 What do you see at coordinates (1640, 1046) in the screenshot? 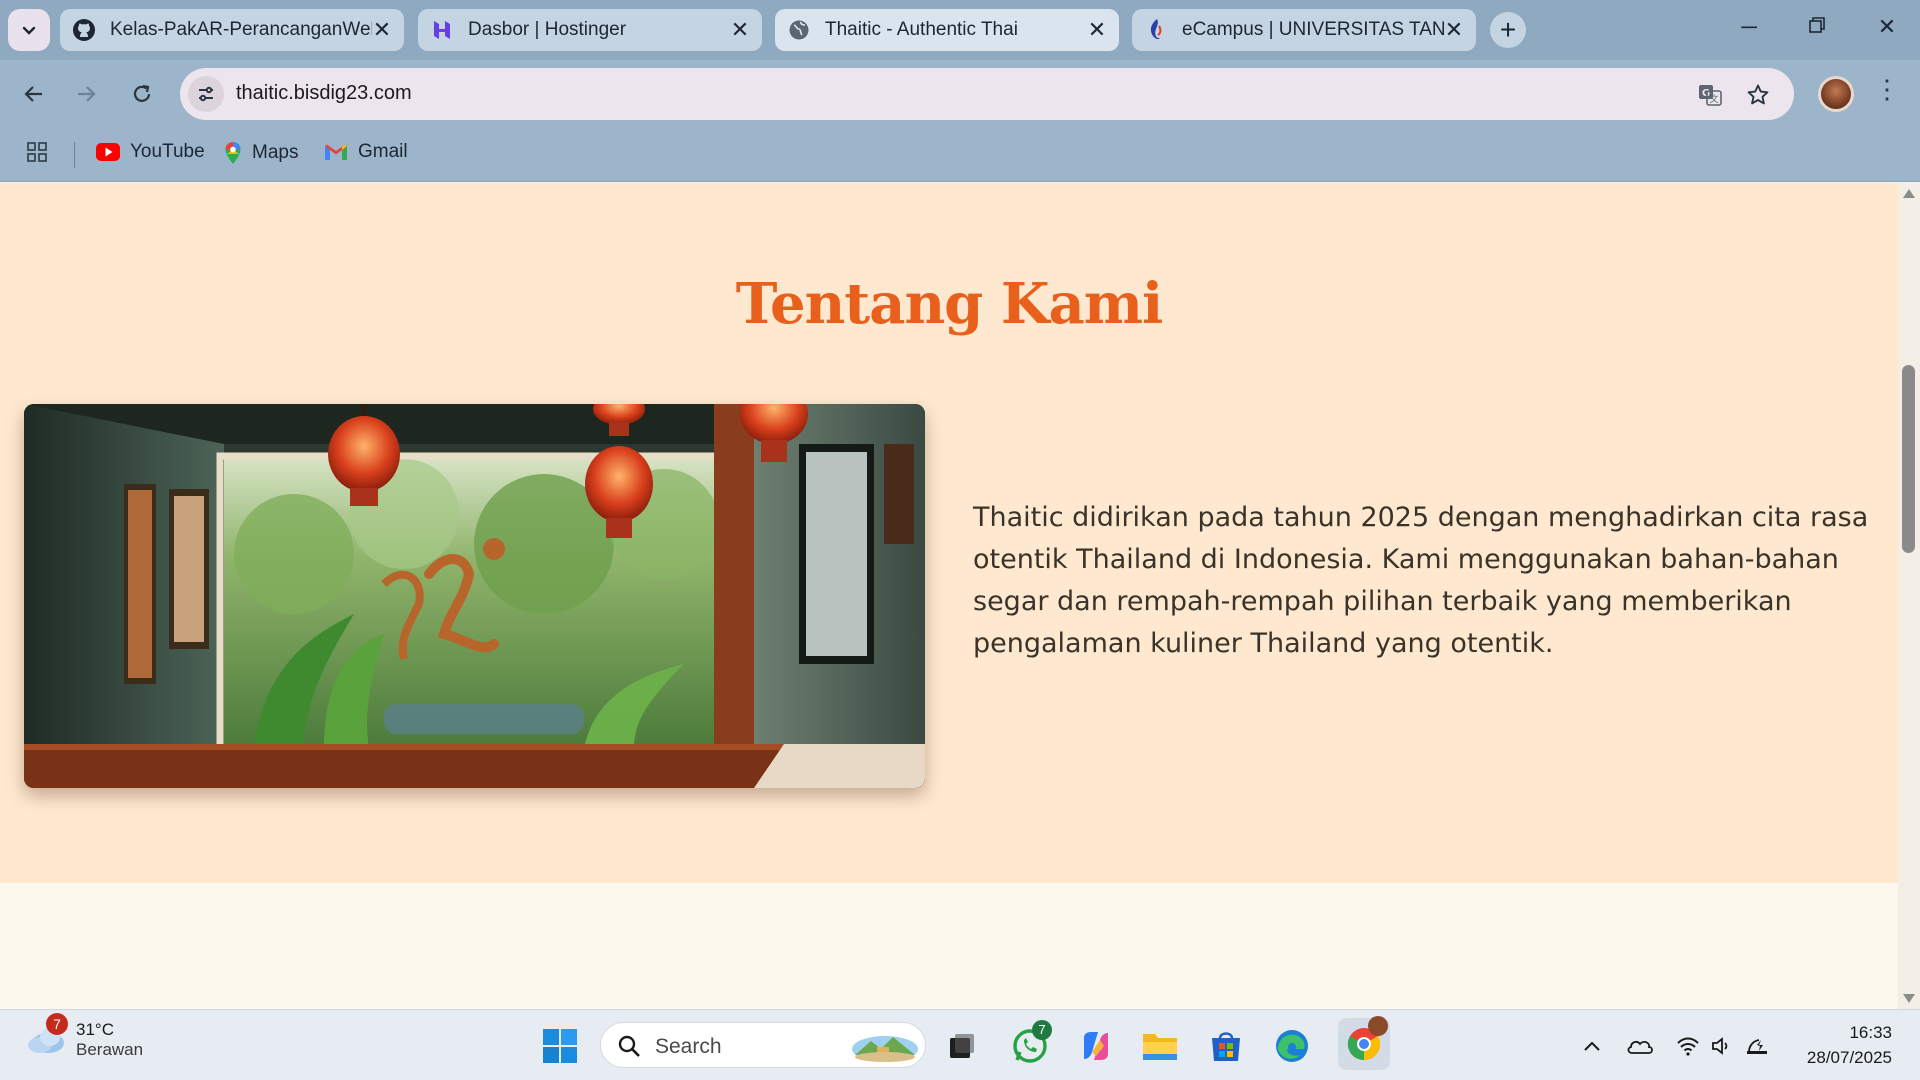
I see `onedrive-icon` at bounding box center [1640, 1046].